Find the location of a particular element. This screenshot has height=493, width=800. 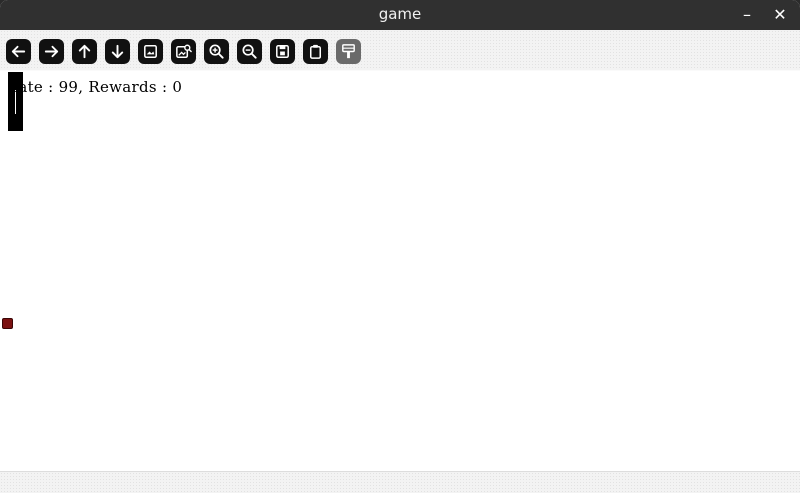

image-button is located at coordinates (150, 51).